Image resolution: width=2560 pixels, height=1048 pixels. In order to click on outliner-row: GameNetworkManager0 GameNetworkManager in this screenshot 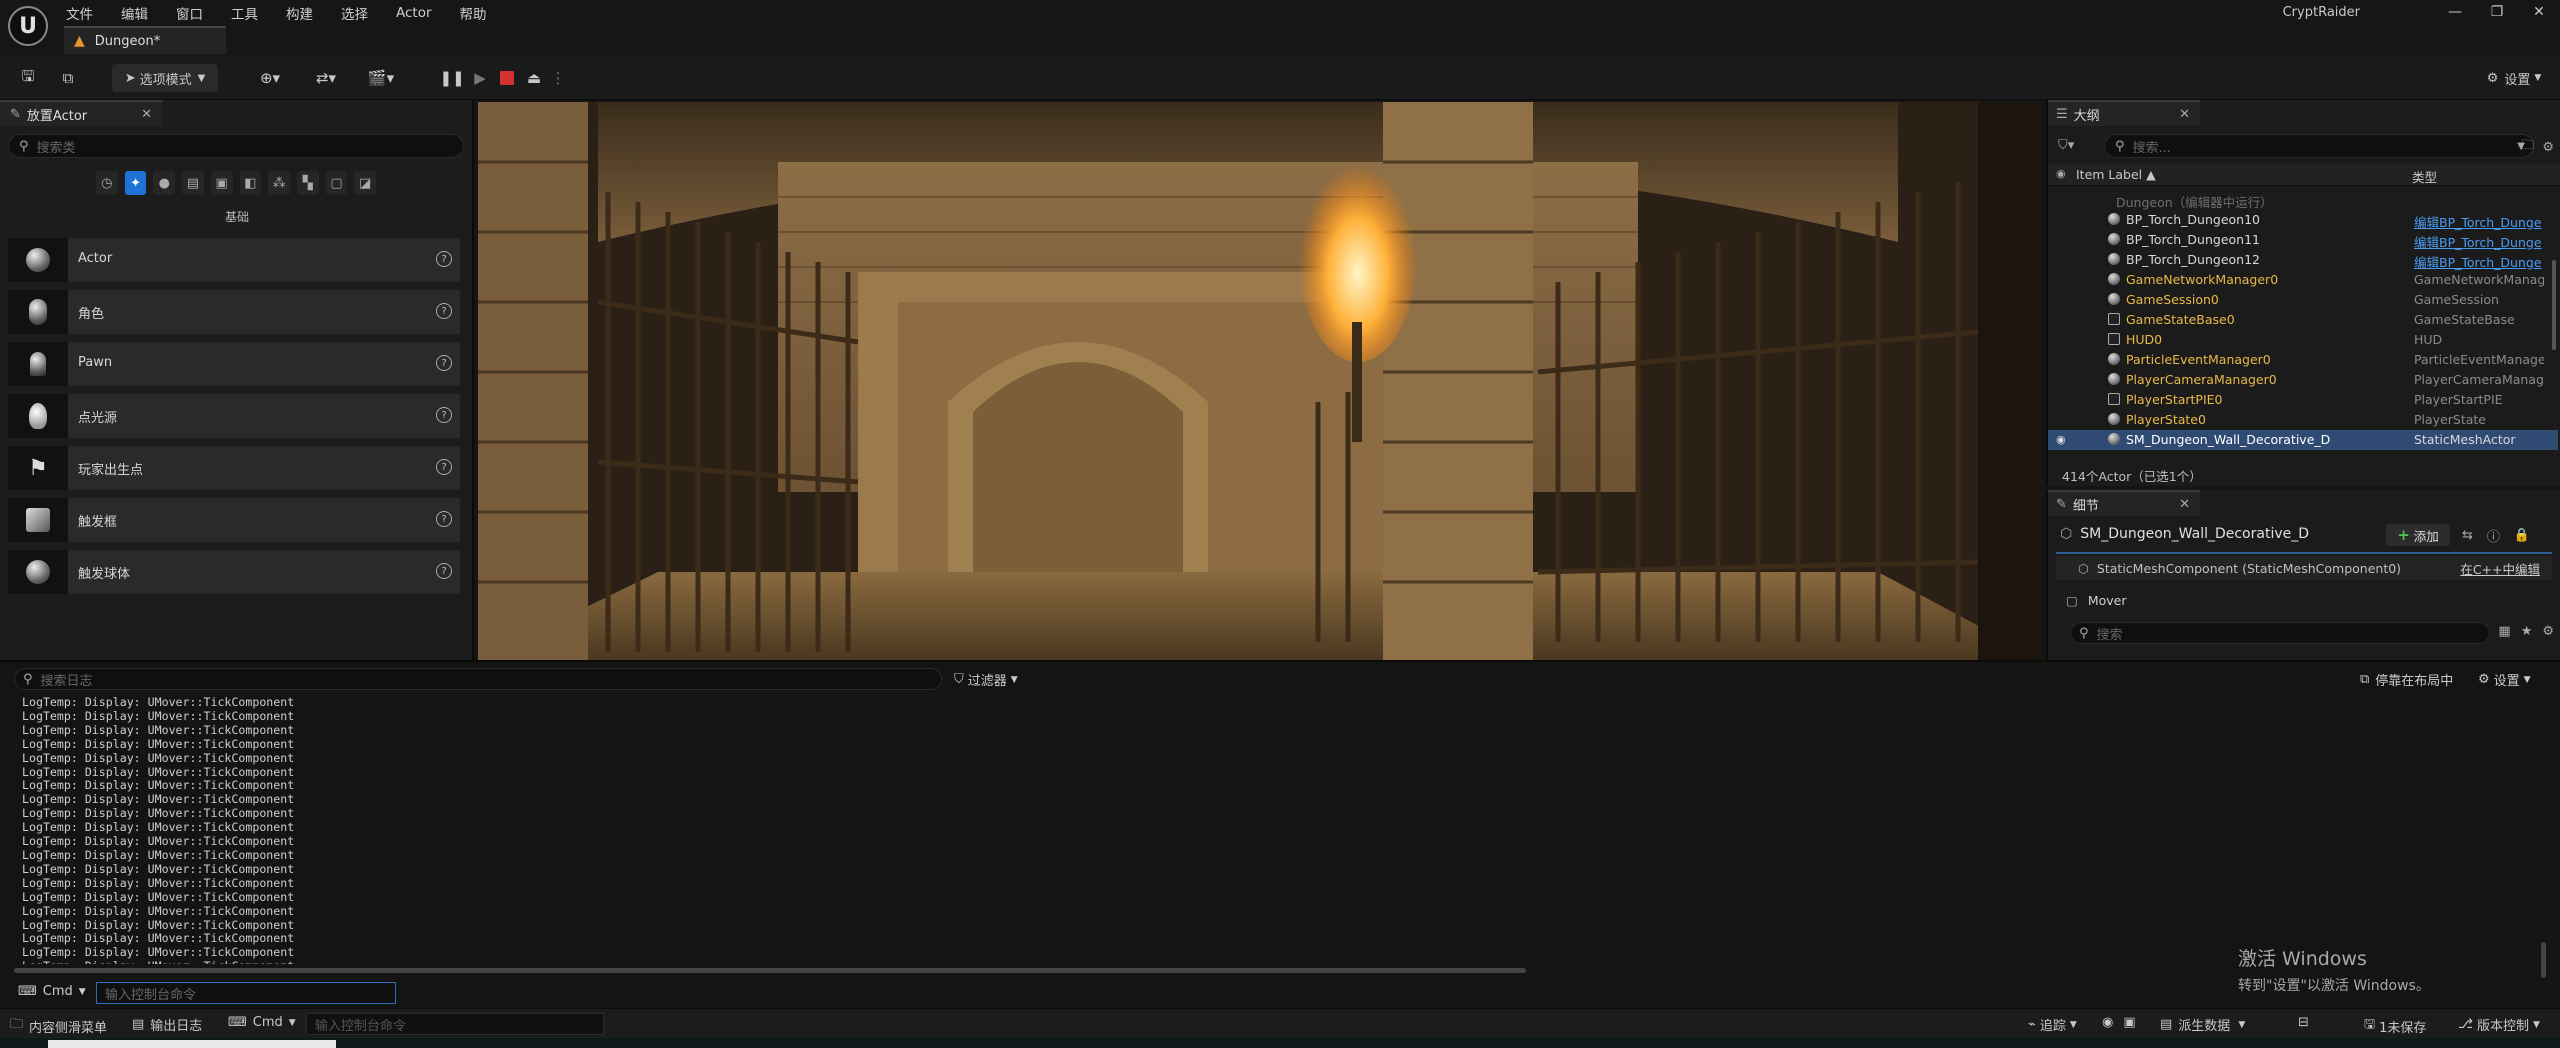, I will do `click(2303, 280)`.